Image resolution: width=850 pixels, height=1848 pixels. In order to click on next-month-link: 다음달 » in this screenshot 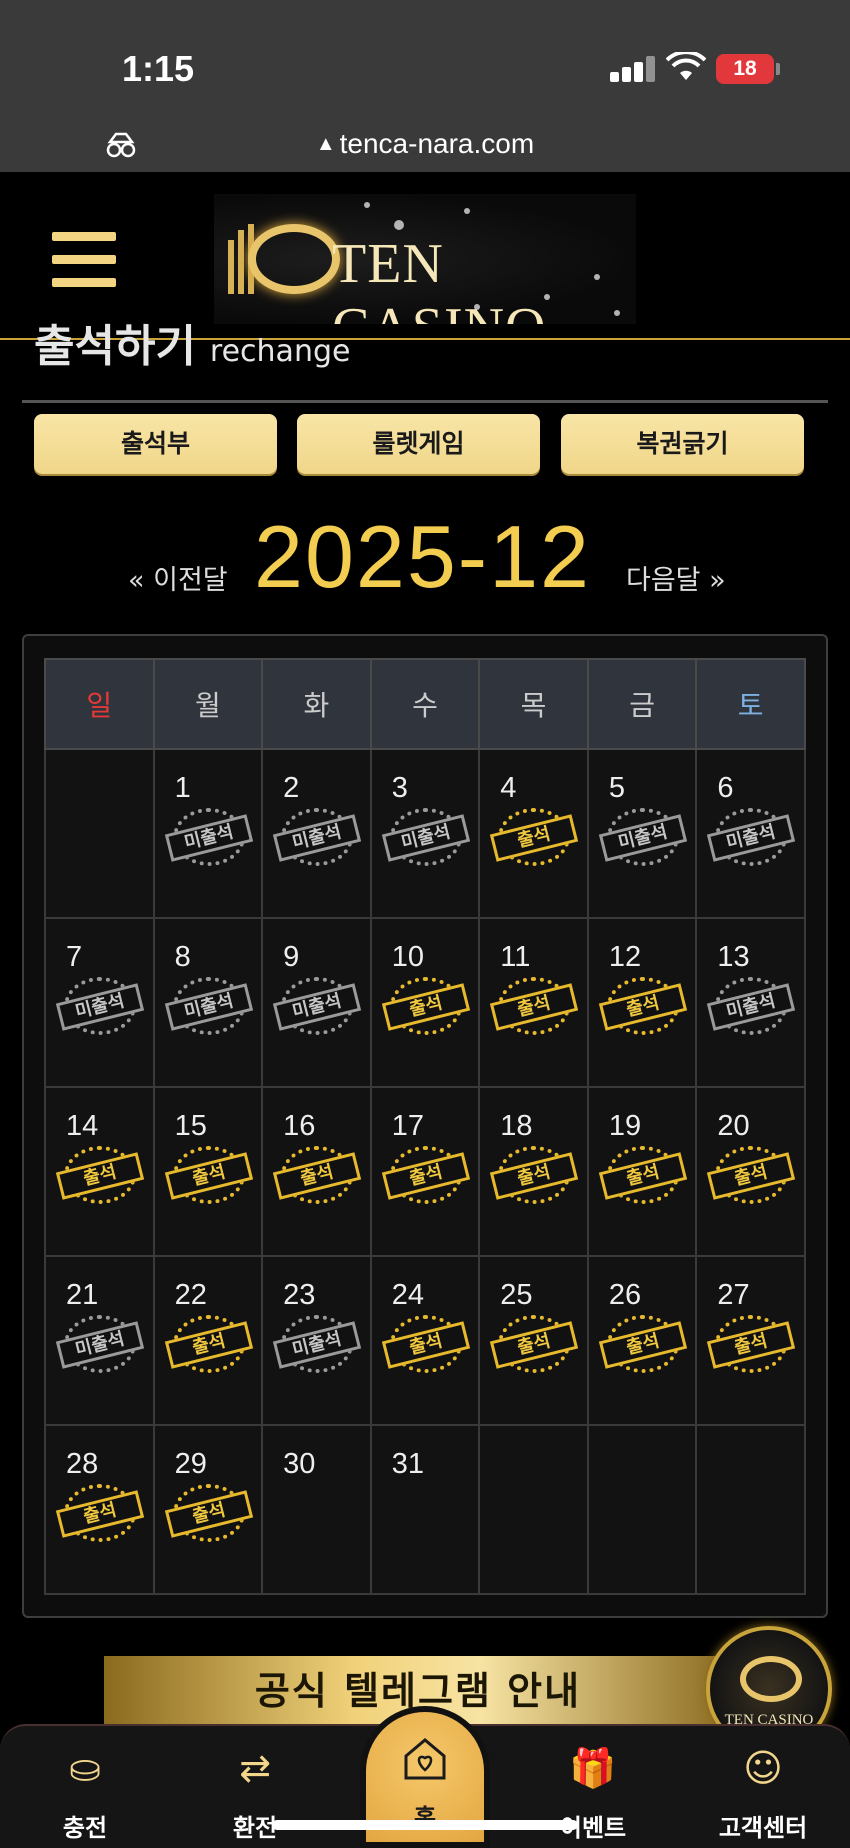, I will do `click(676, 577)`.